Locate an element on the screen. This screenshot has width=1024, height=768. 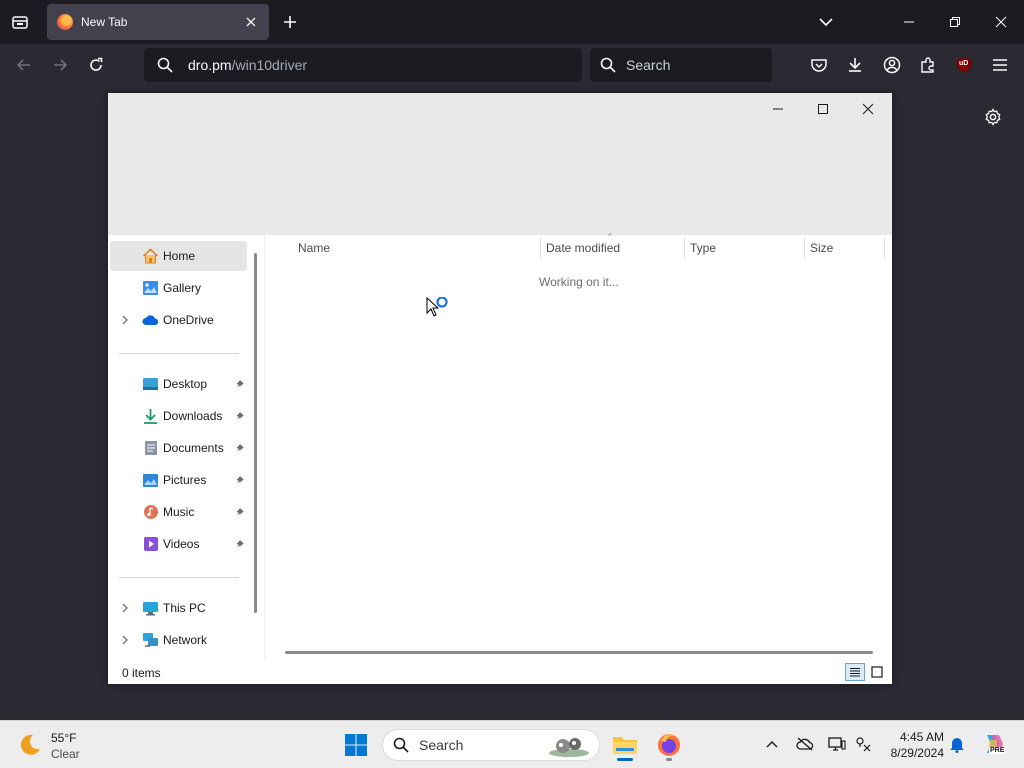
system-clock: 4:45 AM 8/29/2024 is located at coordinates (912, 745).